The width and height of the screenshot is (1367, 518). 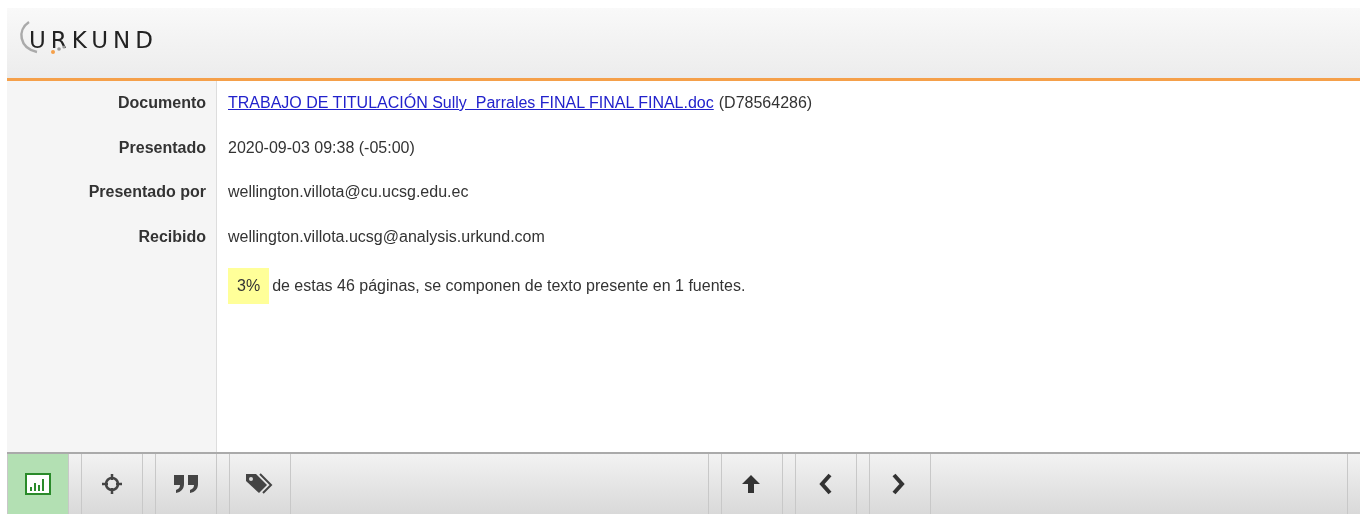 I want to click on tags-button, so click(x=260, y=484).